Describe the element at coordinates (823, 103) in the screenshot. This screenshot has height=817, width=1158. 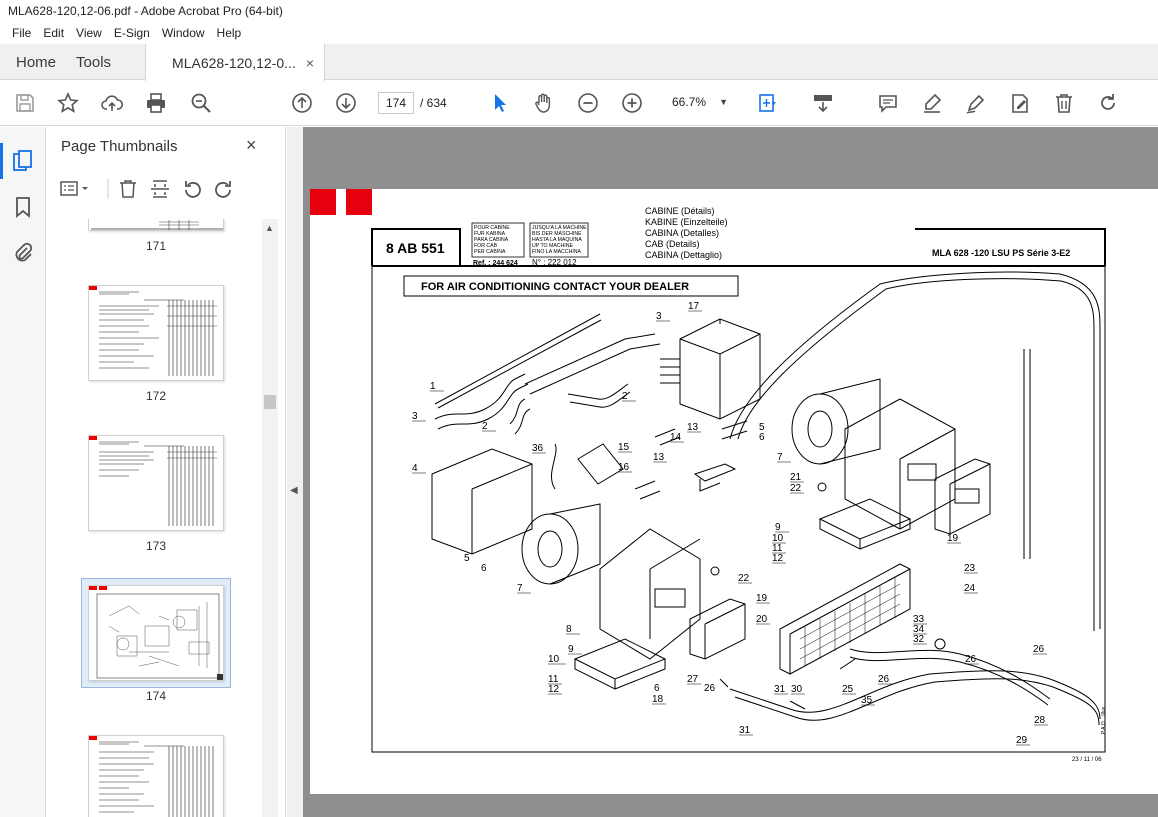
I see `scroll-mode-icon` at that location.